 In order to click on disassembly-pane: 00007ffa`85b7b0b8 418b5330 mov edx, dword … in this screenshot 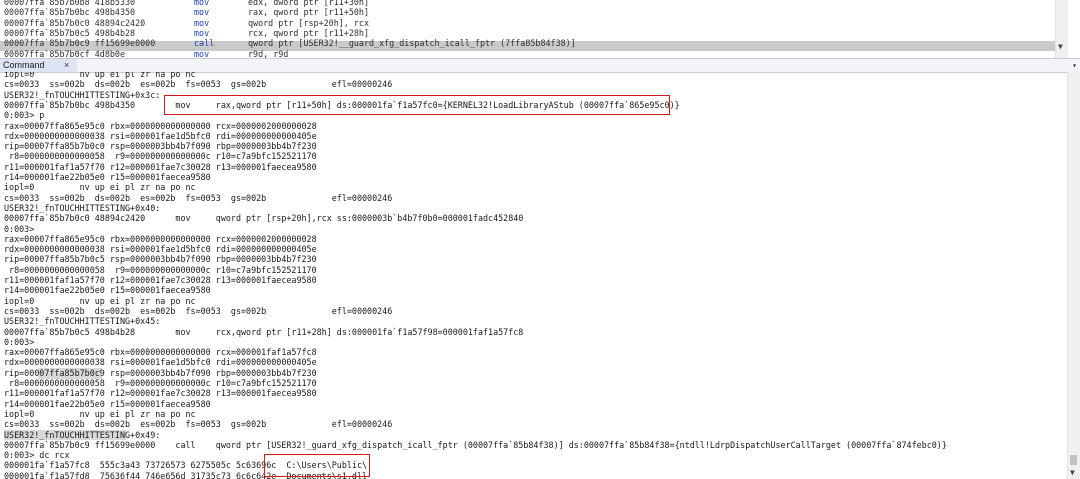, I will do `click(534, 29)`.